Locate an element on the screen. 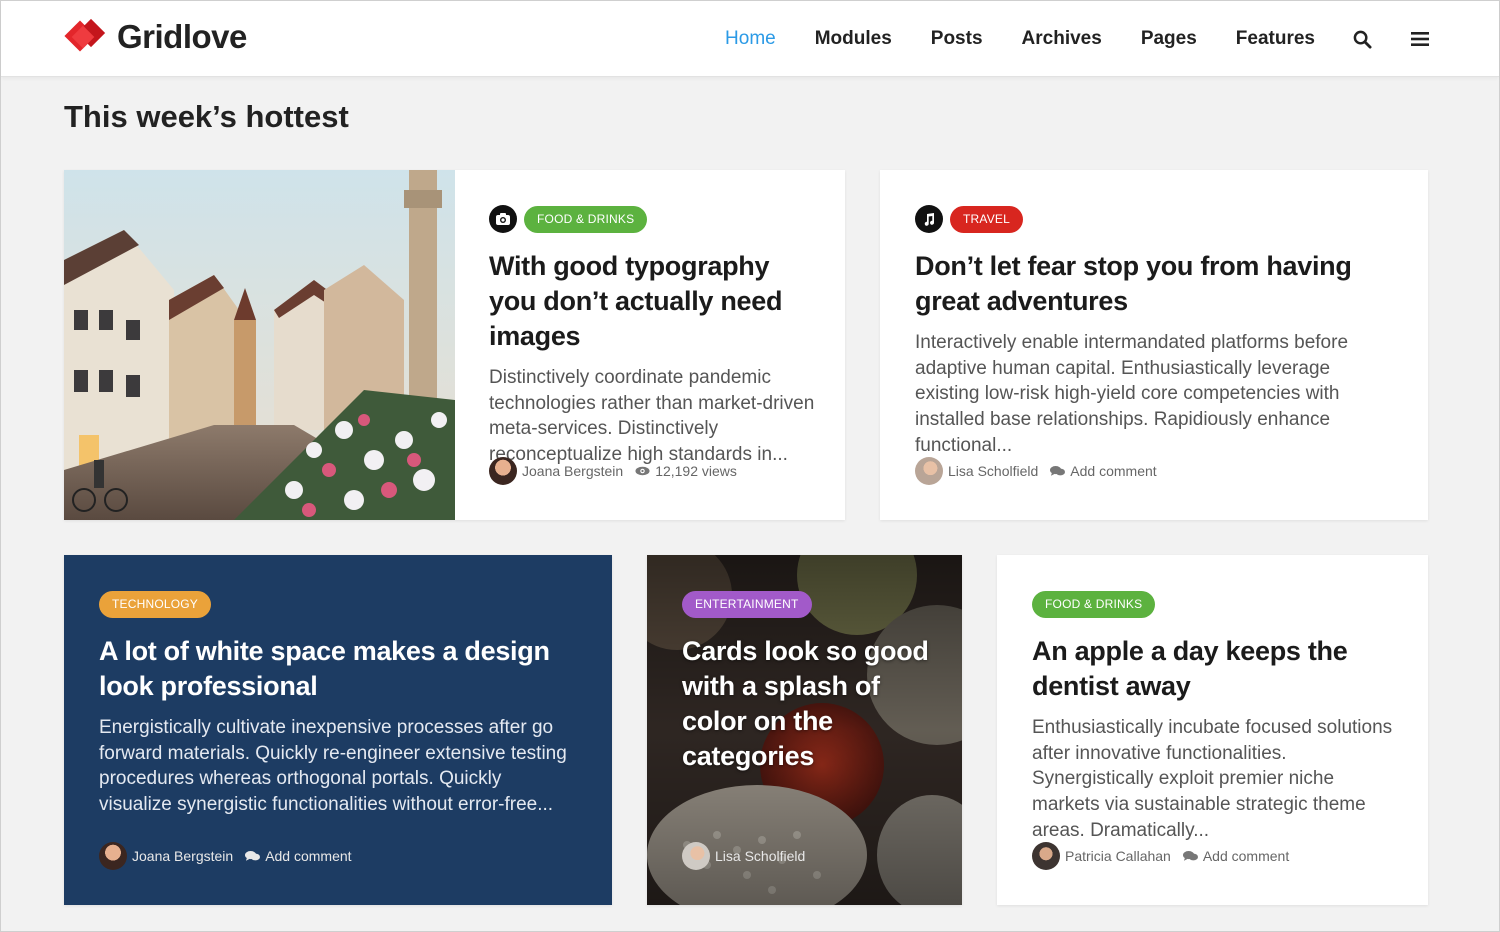  section-title: This week’s hottest is located at coordinates (206, 116).